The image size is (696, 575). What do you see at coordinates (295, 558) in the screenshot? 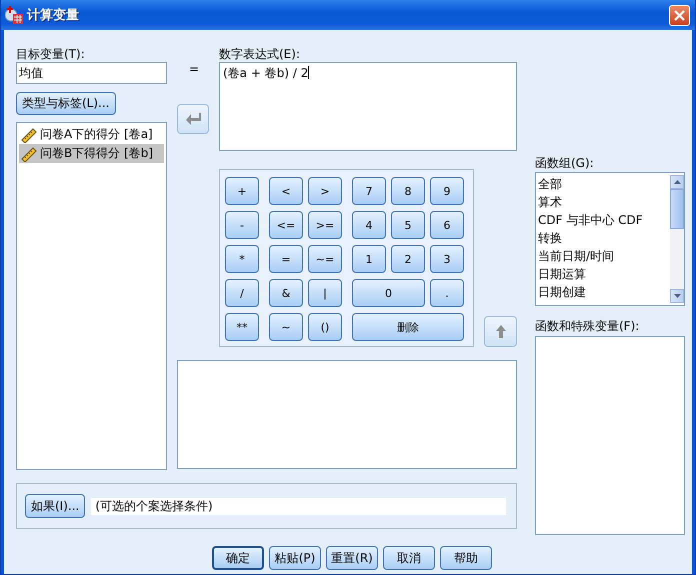
I see `dialog-button: 粘贴(P)` at bounding box center [295, 558].